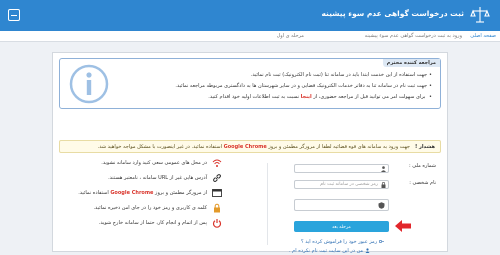  What do you see at coordinates (413, 36) in the screenshot?
I see `breadcrumb-item: ورود به ثبت درخواست گواهی عدم سوء پیشینه` at bounding box center [413, 36].